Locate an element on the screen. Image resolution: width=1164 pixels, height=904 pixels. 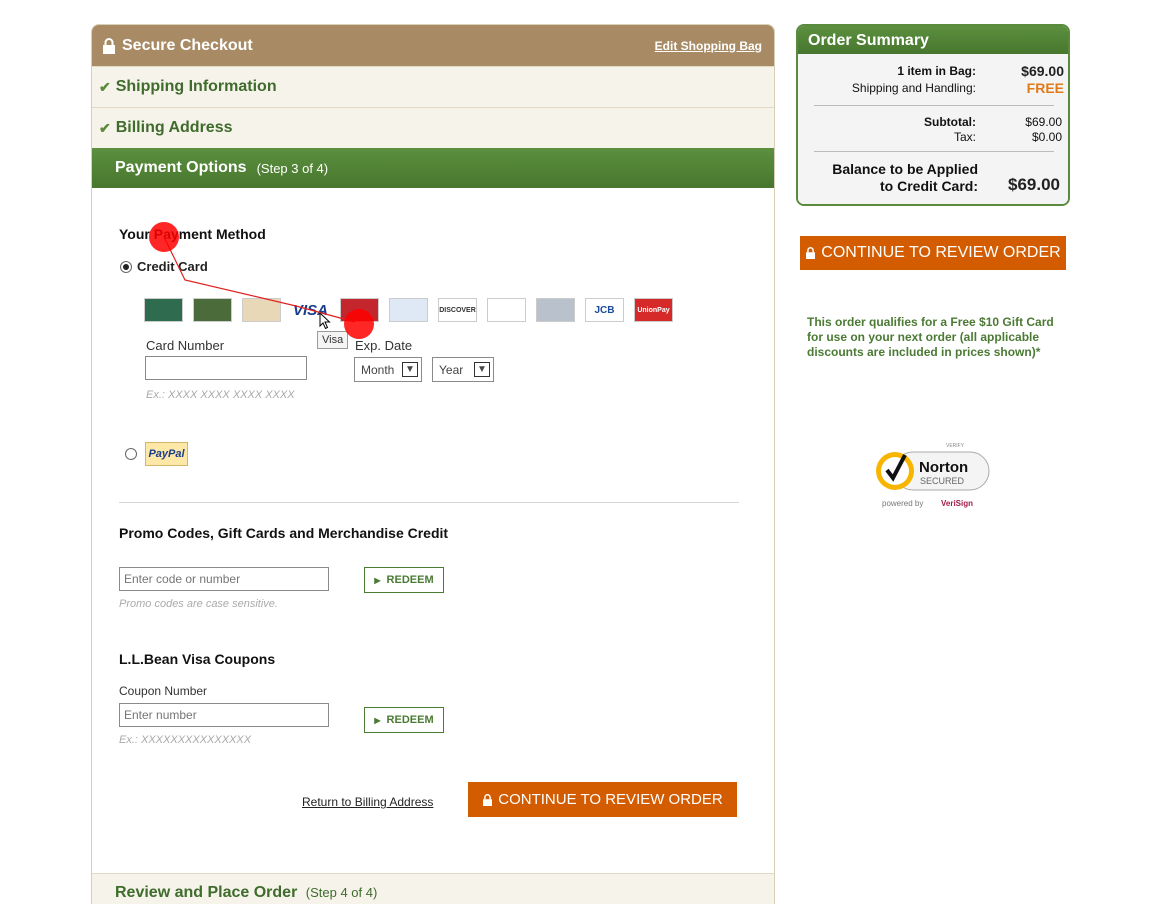
norton-verify: VERIFY is located at coordinates (955, 446).